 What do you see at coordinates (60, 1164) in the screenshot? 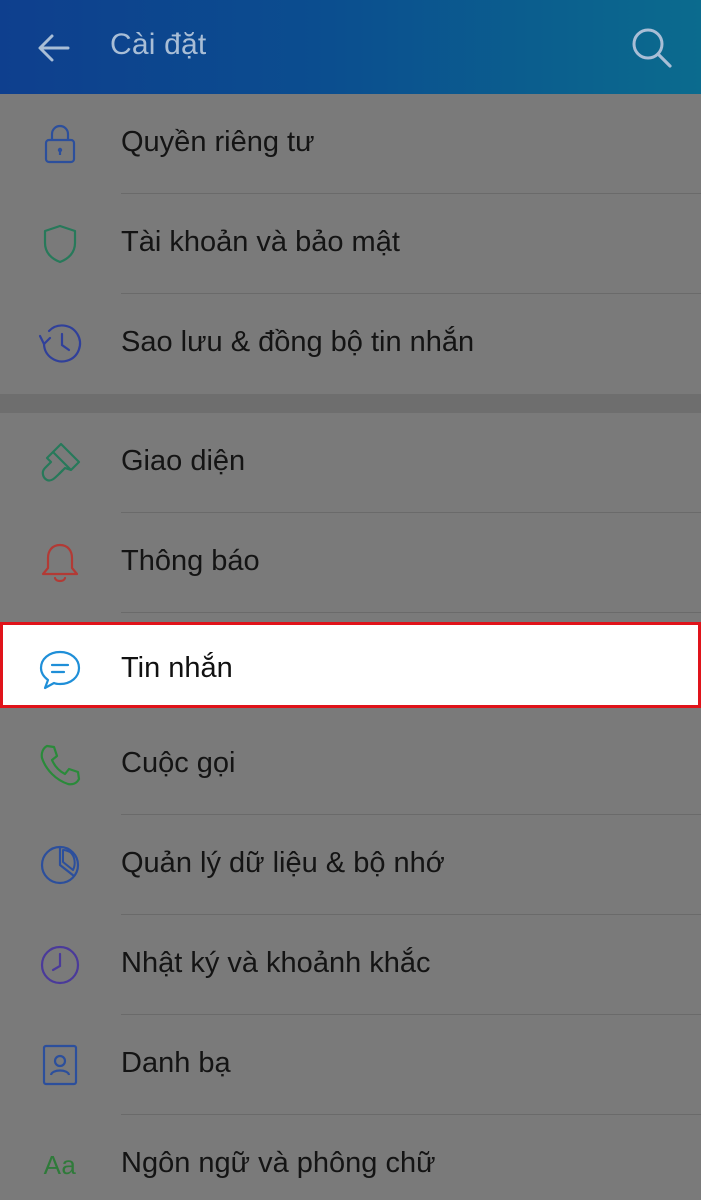
I see `font-aa-icon: Aa` at bounding box center [60, 1164].